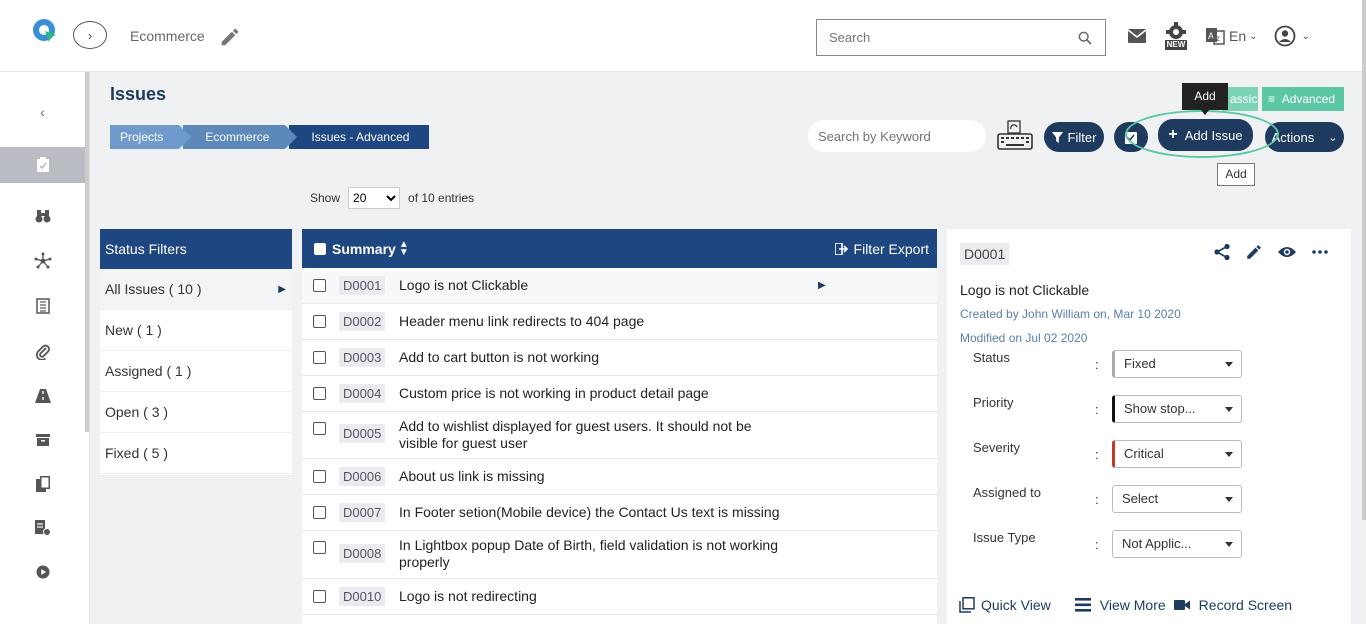 The width and height of the screenshot is (1366, 624). What do you see at coordinates (1202, 134) in the screenshot?
I see `highlight-ring` at bounding box center [1202, 134].